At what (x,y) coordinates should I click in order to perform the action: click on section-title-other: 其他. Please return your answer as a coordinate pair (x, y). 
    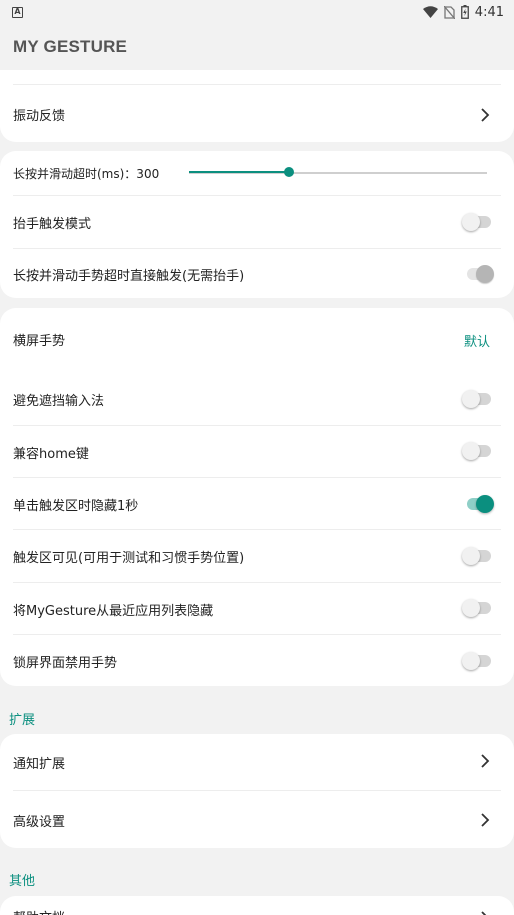
    Looking at the image, I should click on (22, 881).